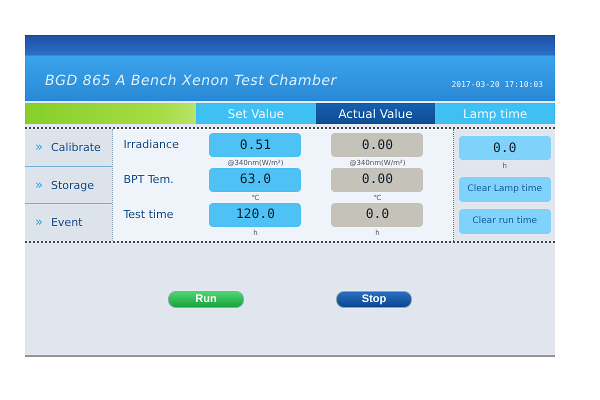  What do you see at coordinates (255, 180) in the screenshot?
I see `set-value-field: 63.0` at bounding box center [255, 180].